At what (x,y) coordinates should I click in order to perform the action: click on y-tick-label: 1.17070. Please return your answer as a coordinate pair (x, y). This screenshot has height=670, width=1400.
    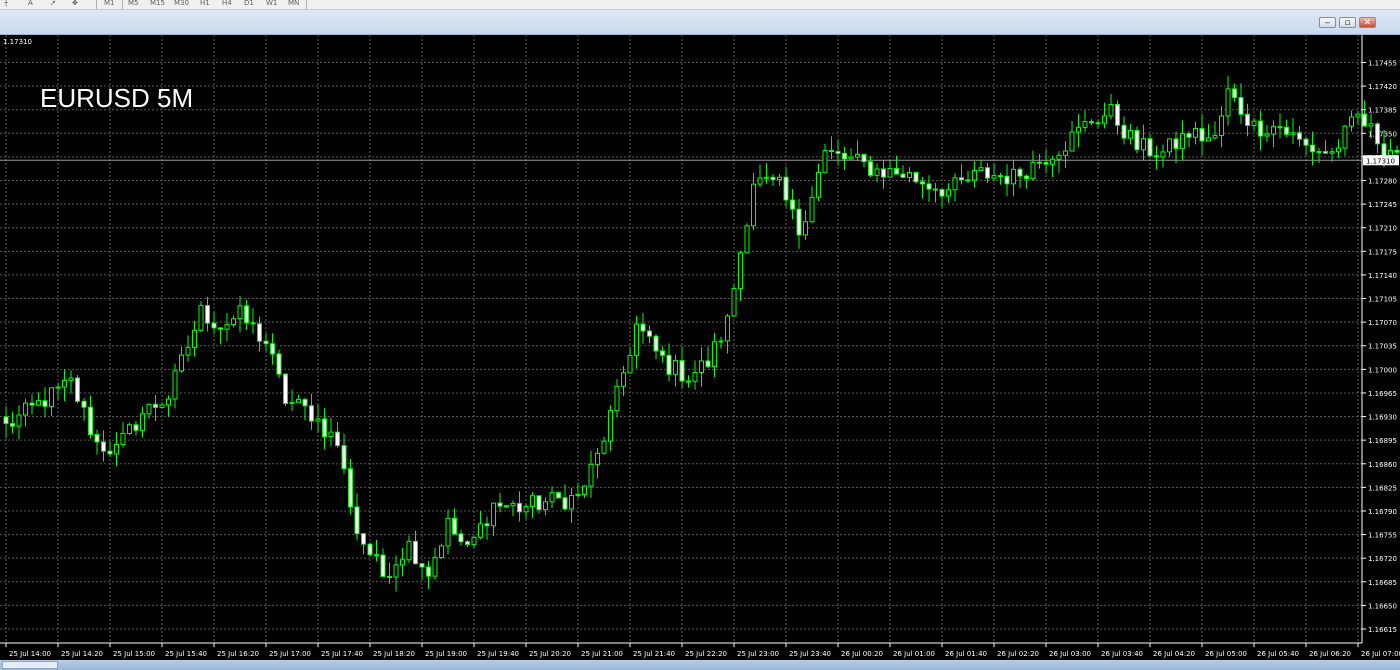
    Looking at the image, I should click on (1382, 323).